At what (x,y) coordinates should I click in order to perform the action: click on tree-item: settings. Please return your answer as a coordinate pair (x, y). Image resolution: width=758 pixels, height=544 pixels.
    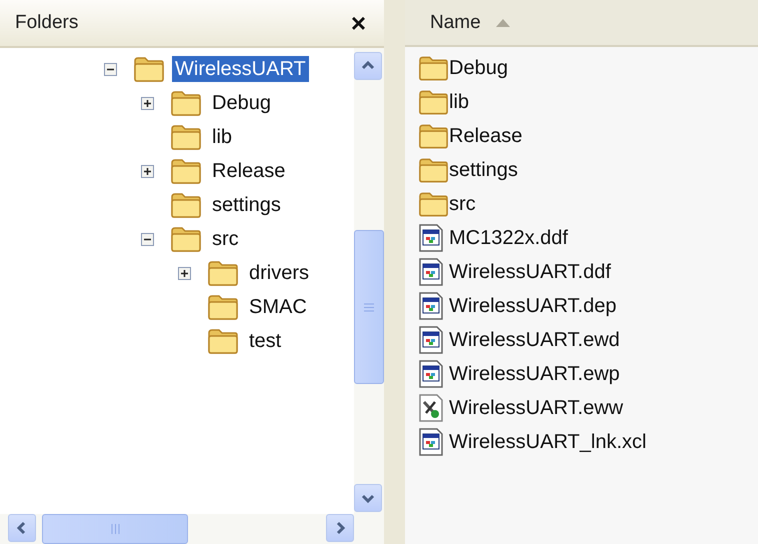
    Looking at the image, I should click on (246, 205).